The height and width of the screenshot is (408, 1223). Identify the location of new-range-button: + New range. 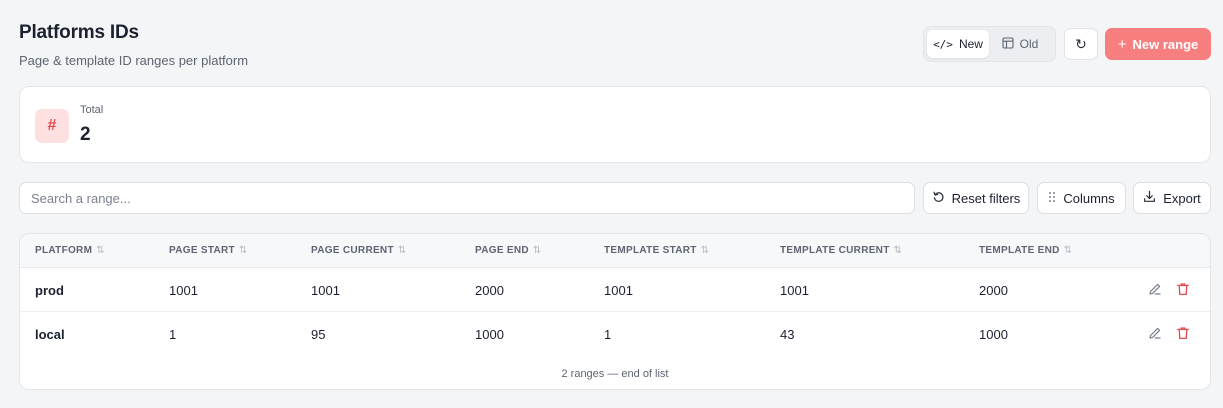
(1158, 44).